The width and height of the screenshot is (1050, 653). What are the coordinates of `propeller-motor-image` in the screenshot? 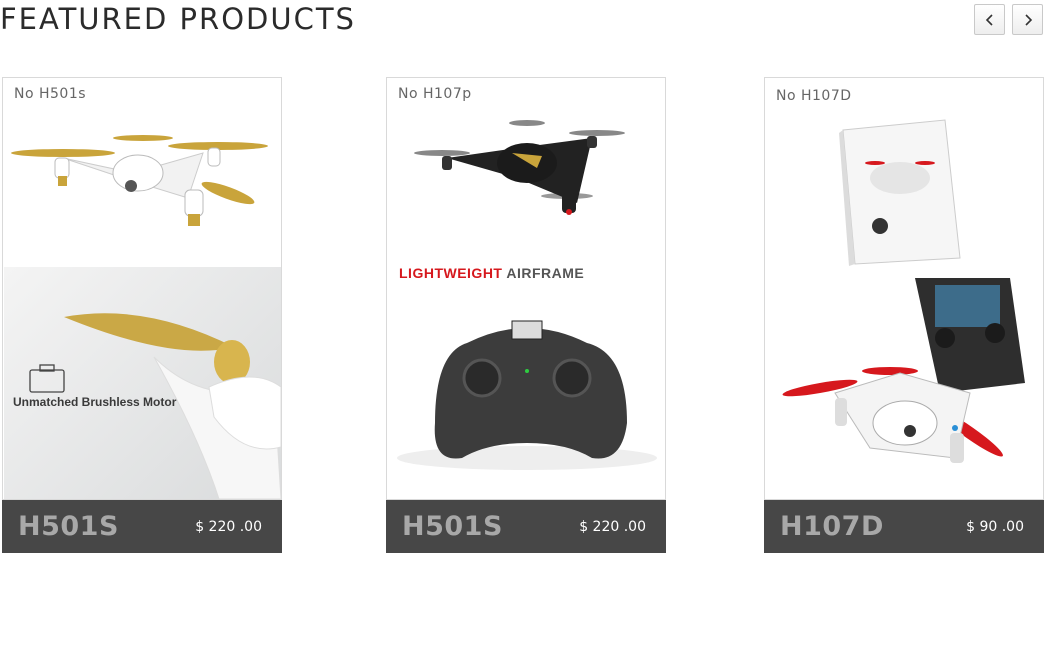 It's located at (155, 406).